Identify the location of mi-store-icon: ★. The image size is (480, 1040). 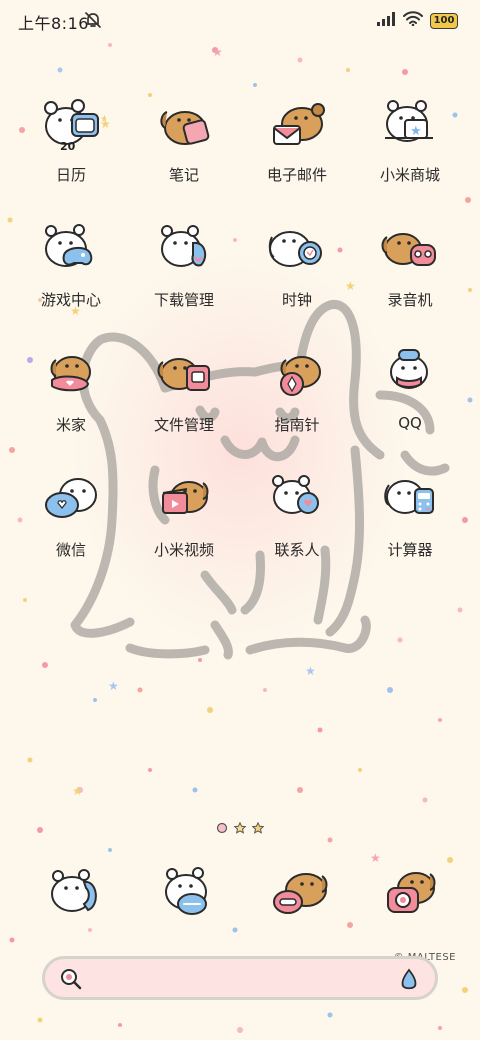
(410, 126).